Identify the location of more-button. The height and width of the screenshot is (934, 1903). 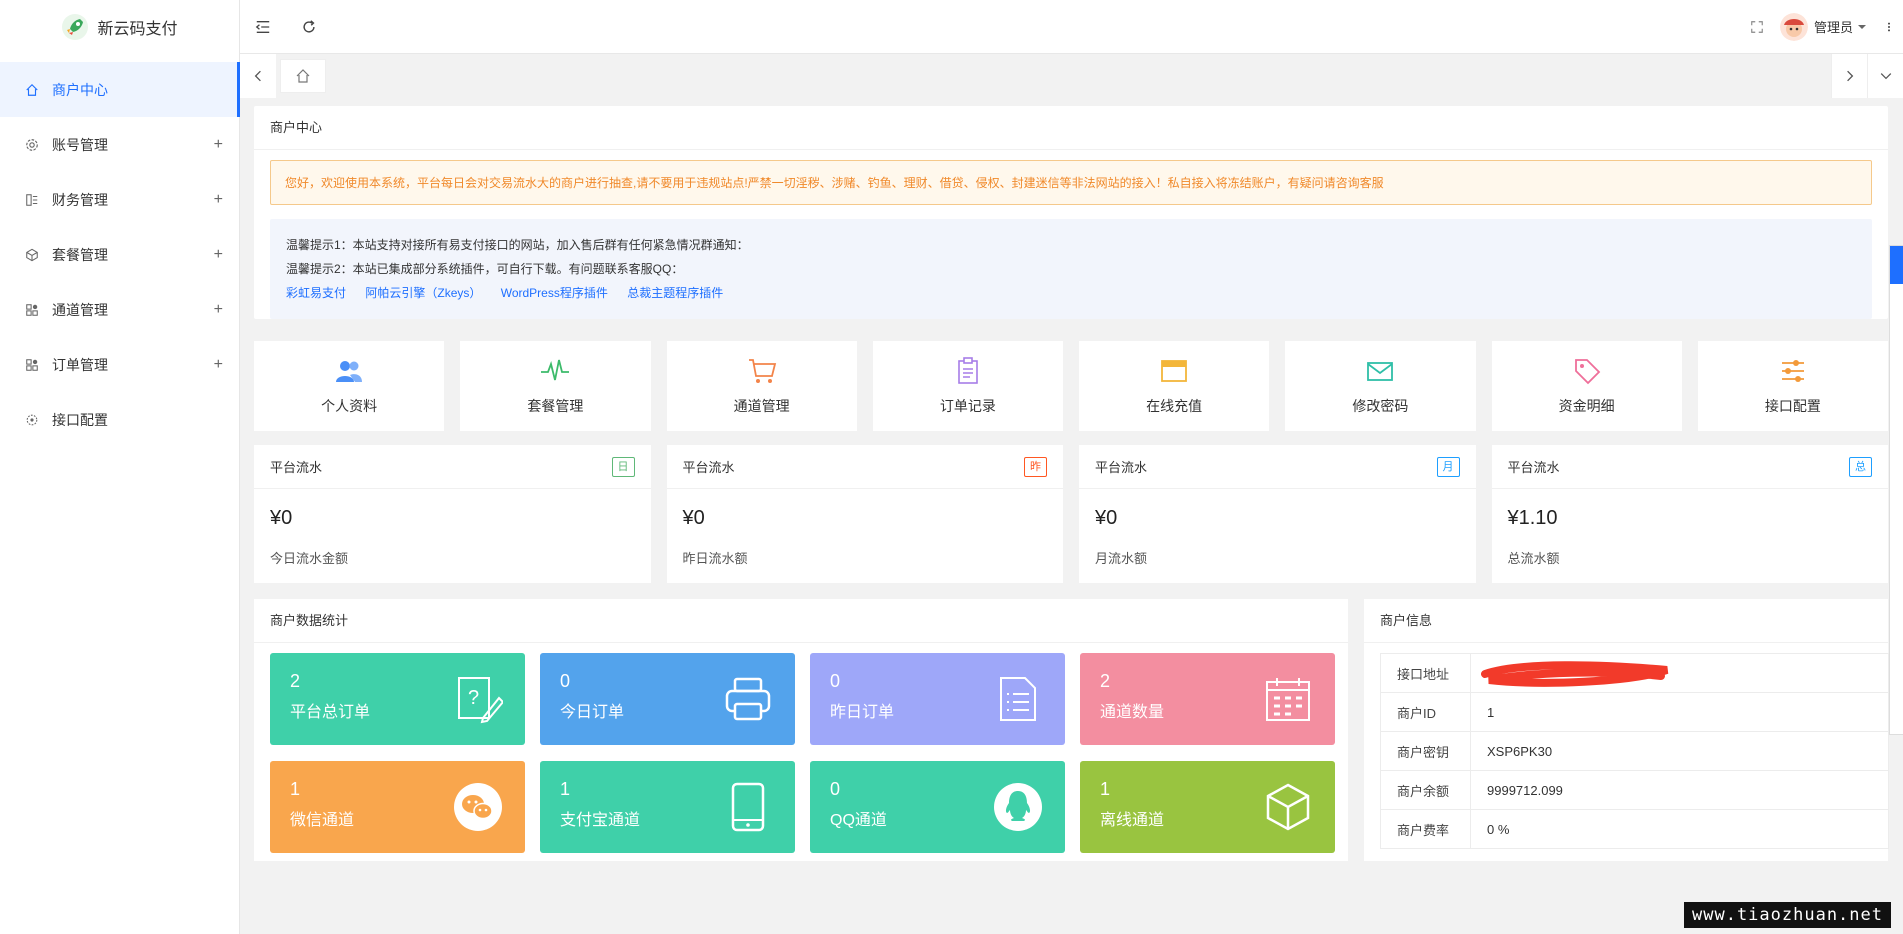
(1889, 27).